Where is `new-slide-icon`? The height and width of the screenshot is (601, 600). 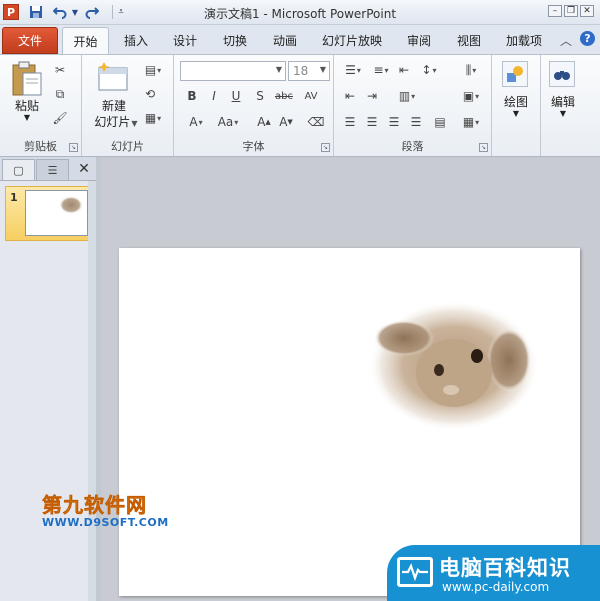 new-slide-icon is located at coordinates (113, 77).